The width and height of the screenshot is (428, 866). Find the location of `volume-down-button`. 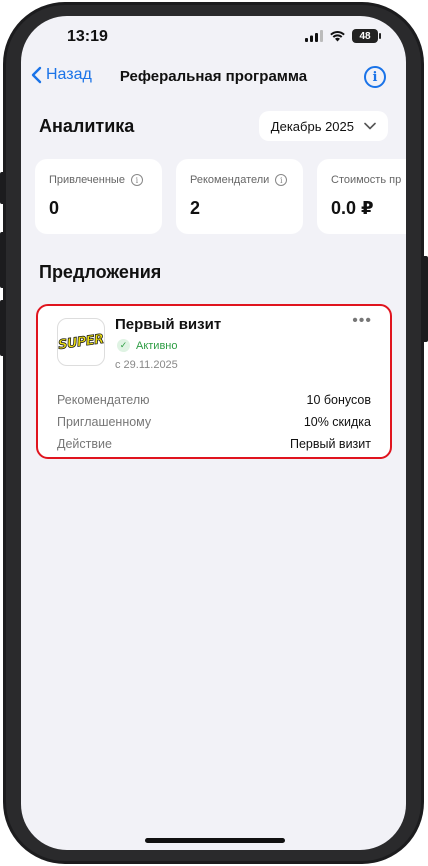

volume-down-button is located at coordinates (3, 328).